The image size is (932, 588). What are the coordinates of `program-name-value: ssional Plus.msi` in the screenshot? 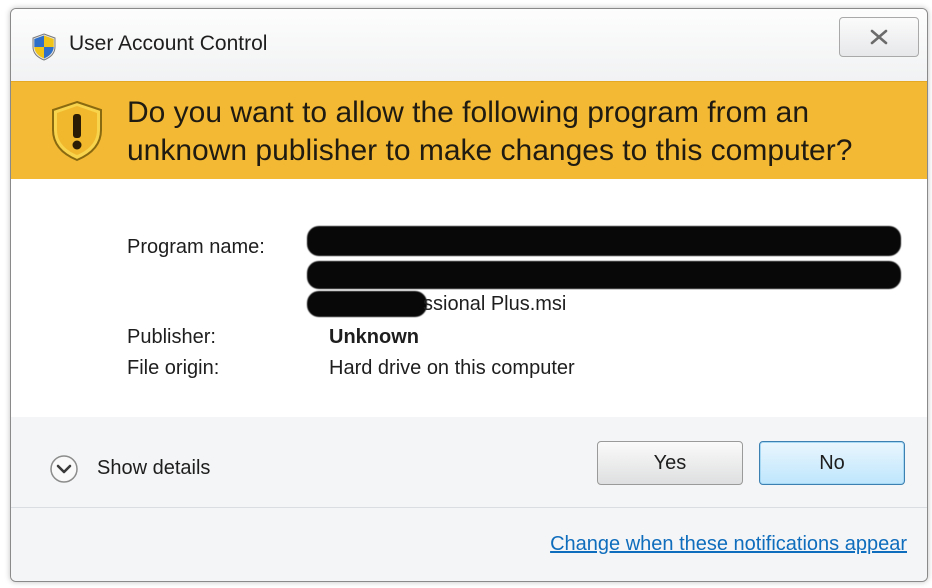 It's located at (495, 304).